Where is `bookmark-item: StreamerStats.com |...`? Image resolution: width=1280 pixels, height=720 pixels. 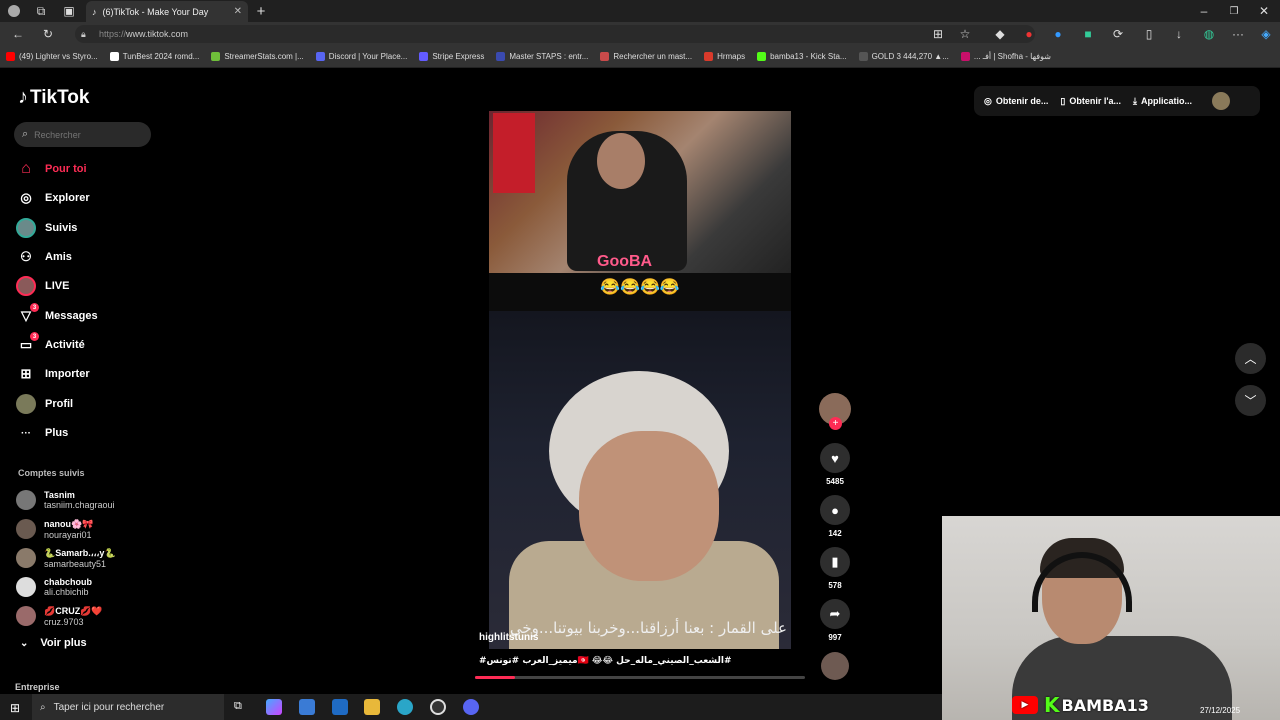 bookmark-item: StreamerStats.com |... is located at coordinates (257, 56).